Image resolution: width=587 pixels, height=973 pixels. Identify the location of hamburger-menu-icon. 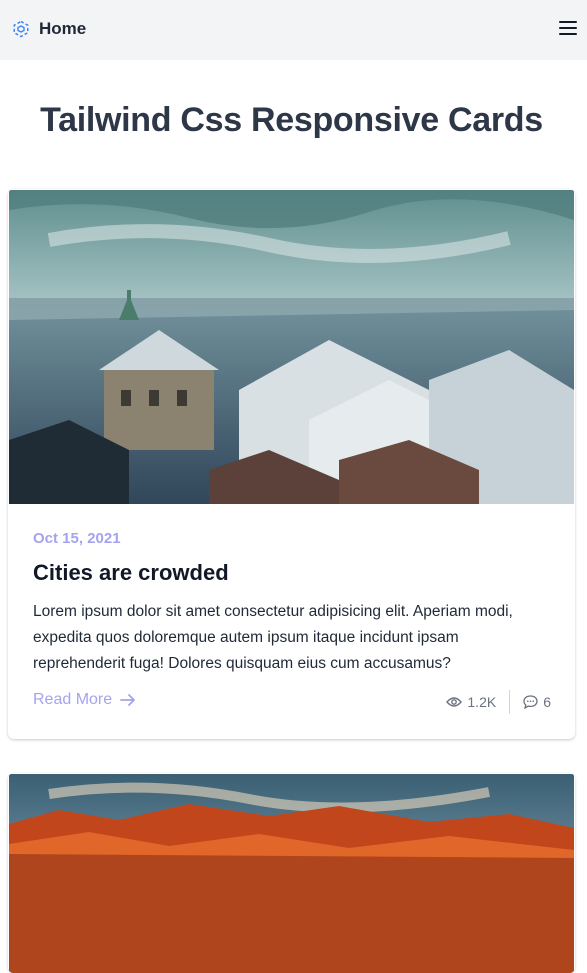
(568, 28).